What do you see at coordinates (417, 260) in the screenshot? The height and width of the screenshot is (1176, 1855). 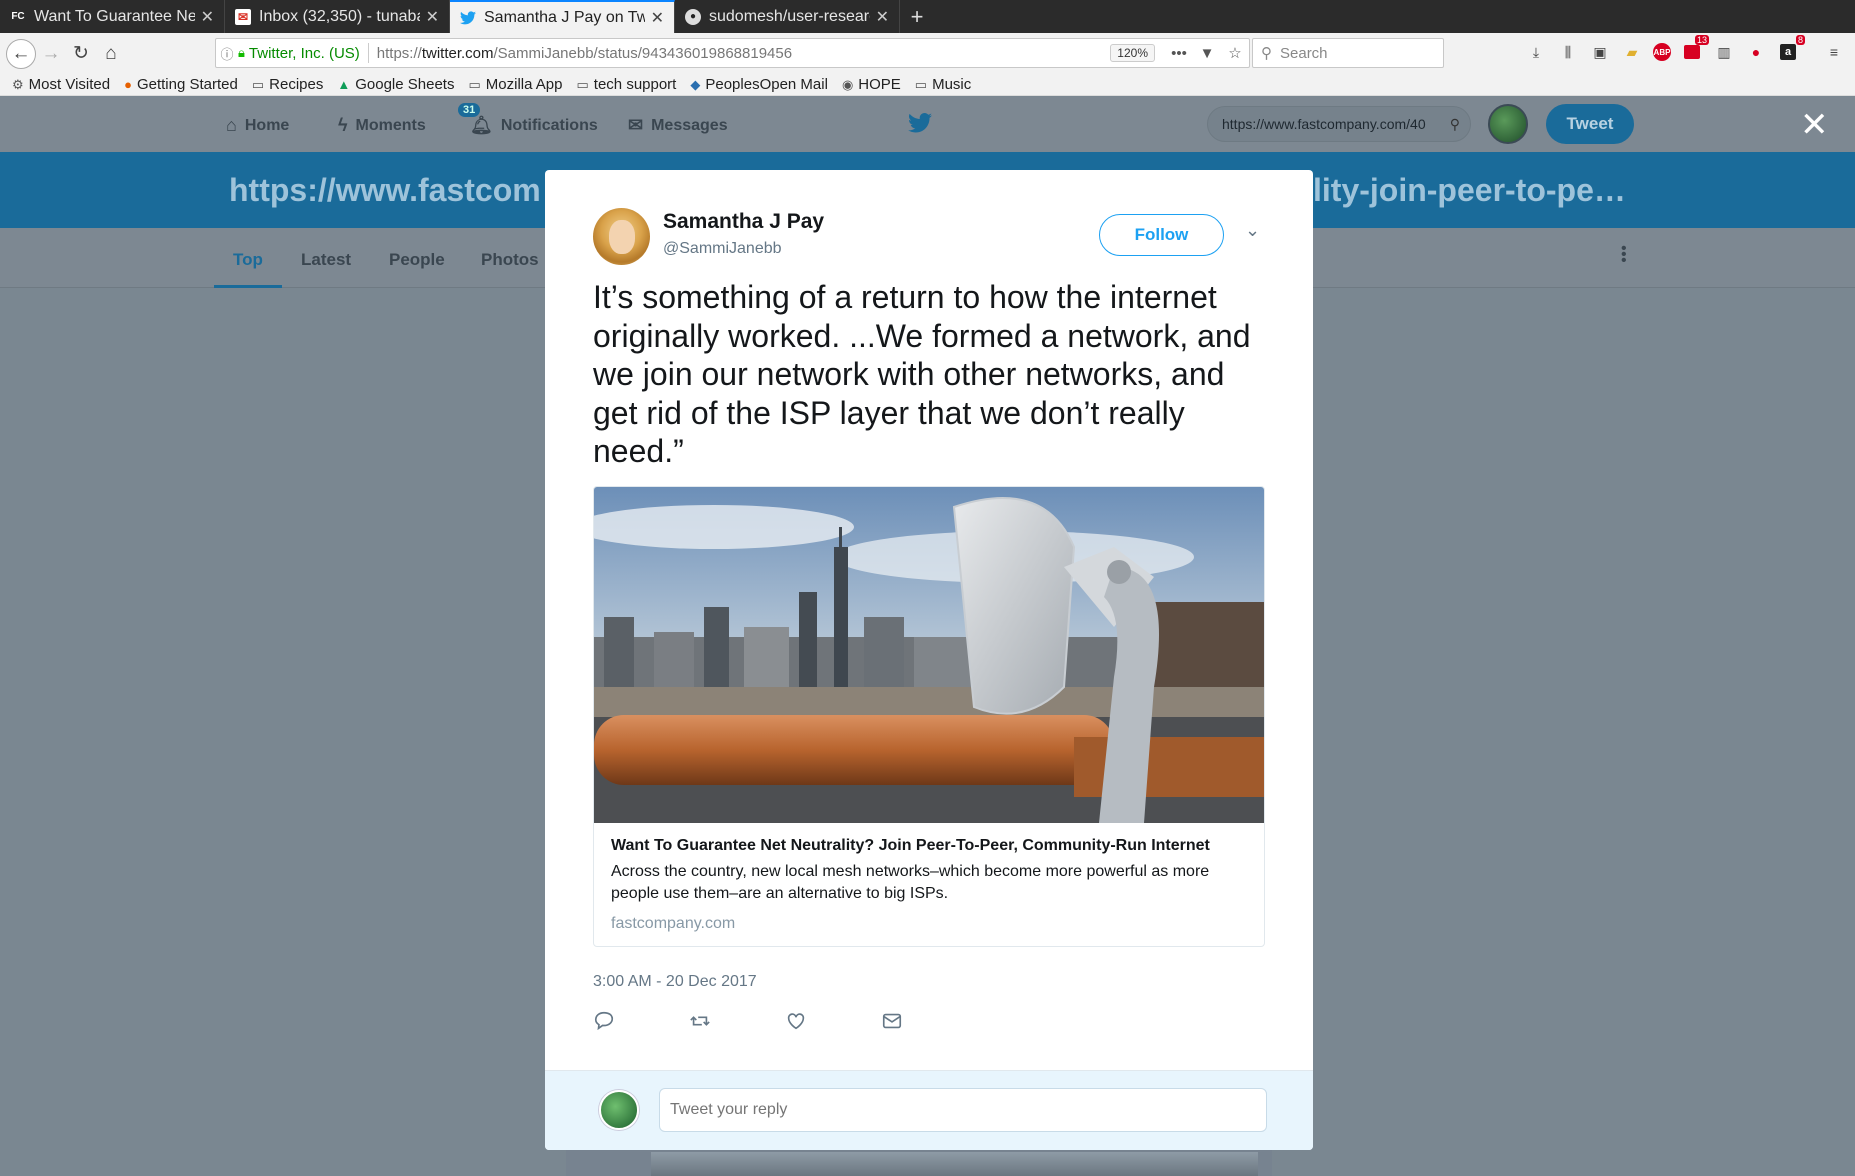 I see `tab-people: People` at bounding box center [417, 260].